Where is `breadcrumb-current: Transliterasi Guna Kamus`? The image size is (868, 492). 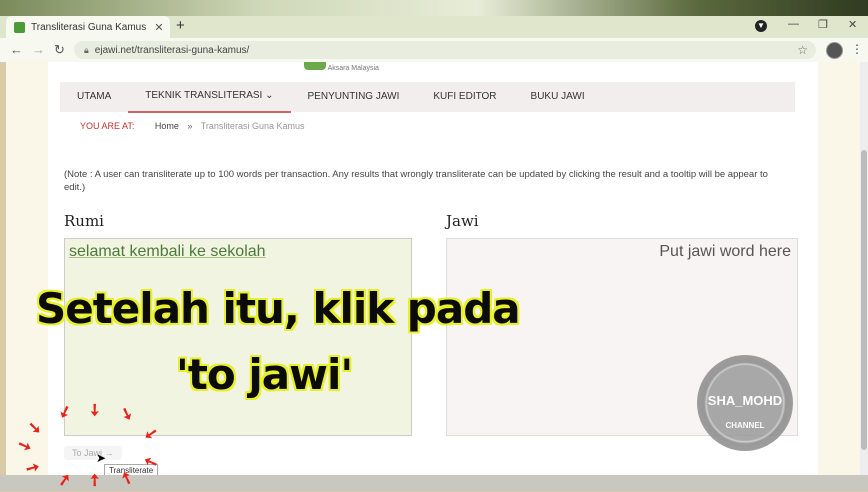
breadcrumb-current: Transliterasi Guna Kamus is located at coordinates (252, 126).